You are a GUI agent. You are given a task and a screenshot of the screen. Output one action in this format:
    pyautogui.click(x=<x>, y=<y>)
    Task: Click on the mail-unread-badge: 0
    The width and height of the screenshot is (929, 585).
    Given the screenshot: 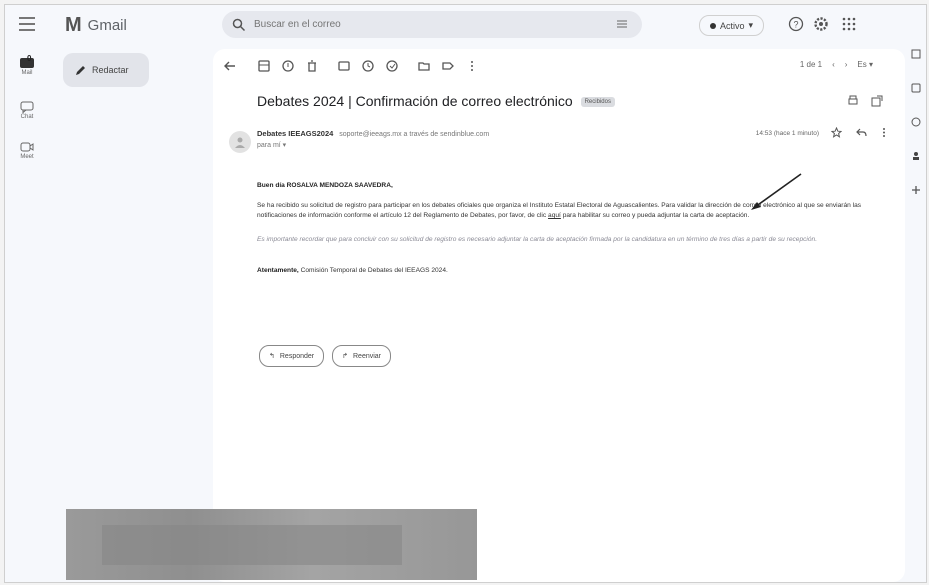 What is the action you would take?
    pyautogui.click(x=29, y=58)
    